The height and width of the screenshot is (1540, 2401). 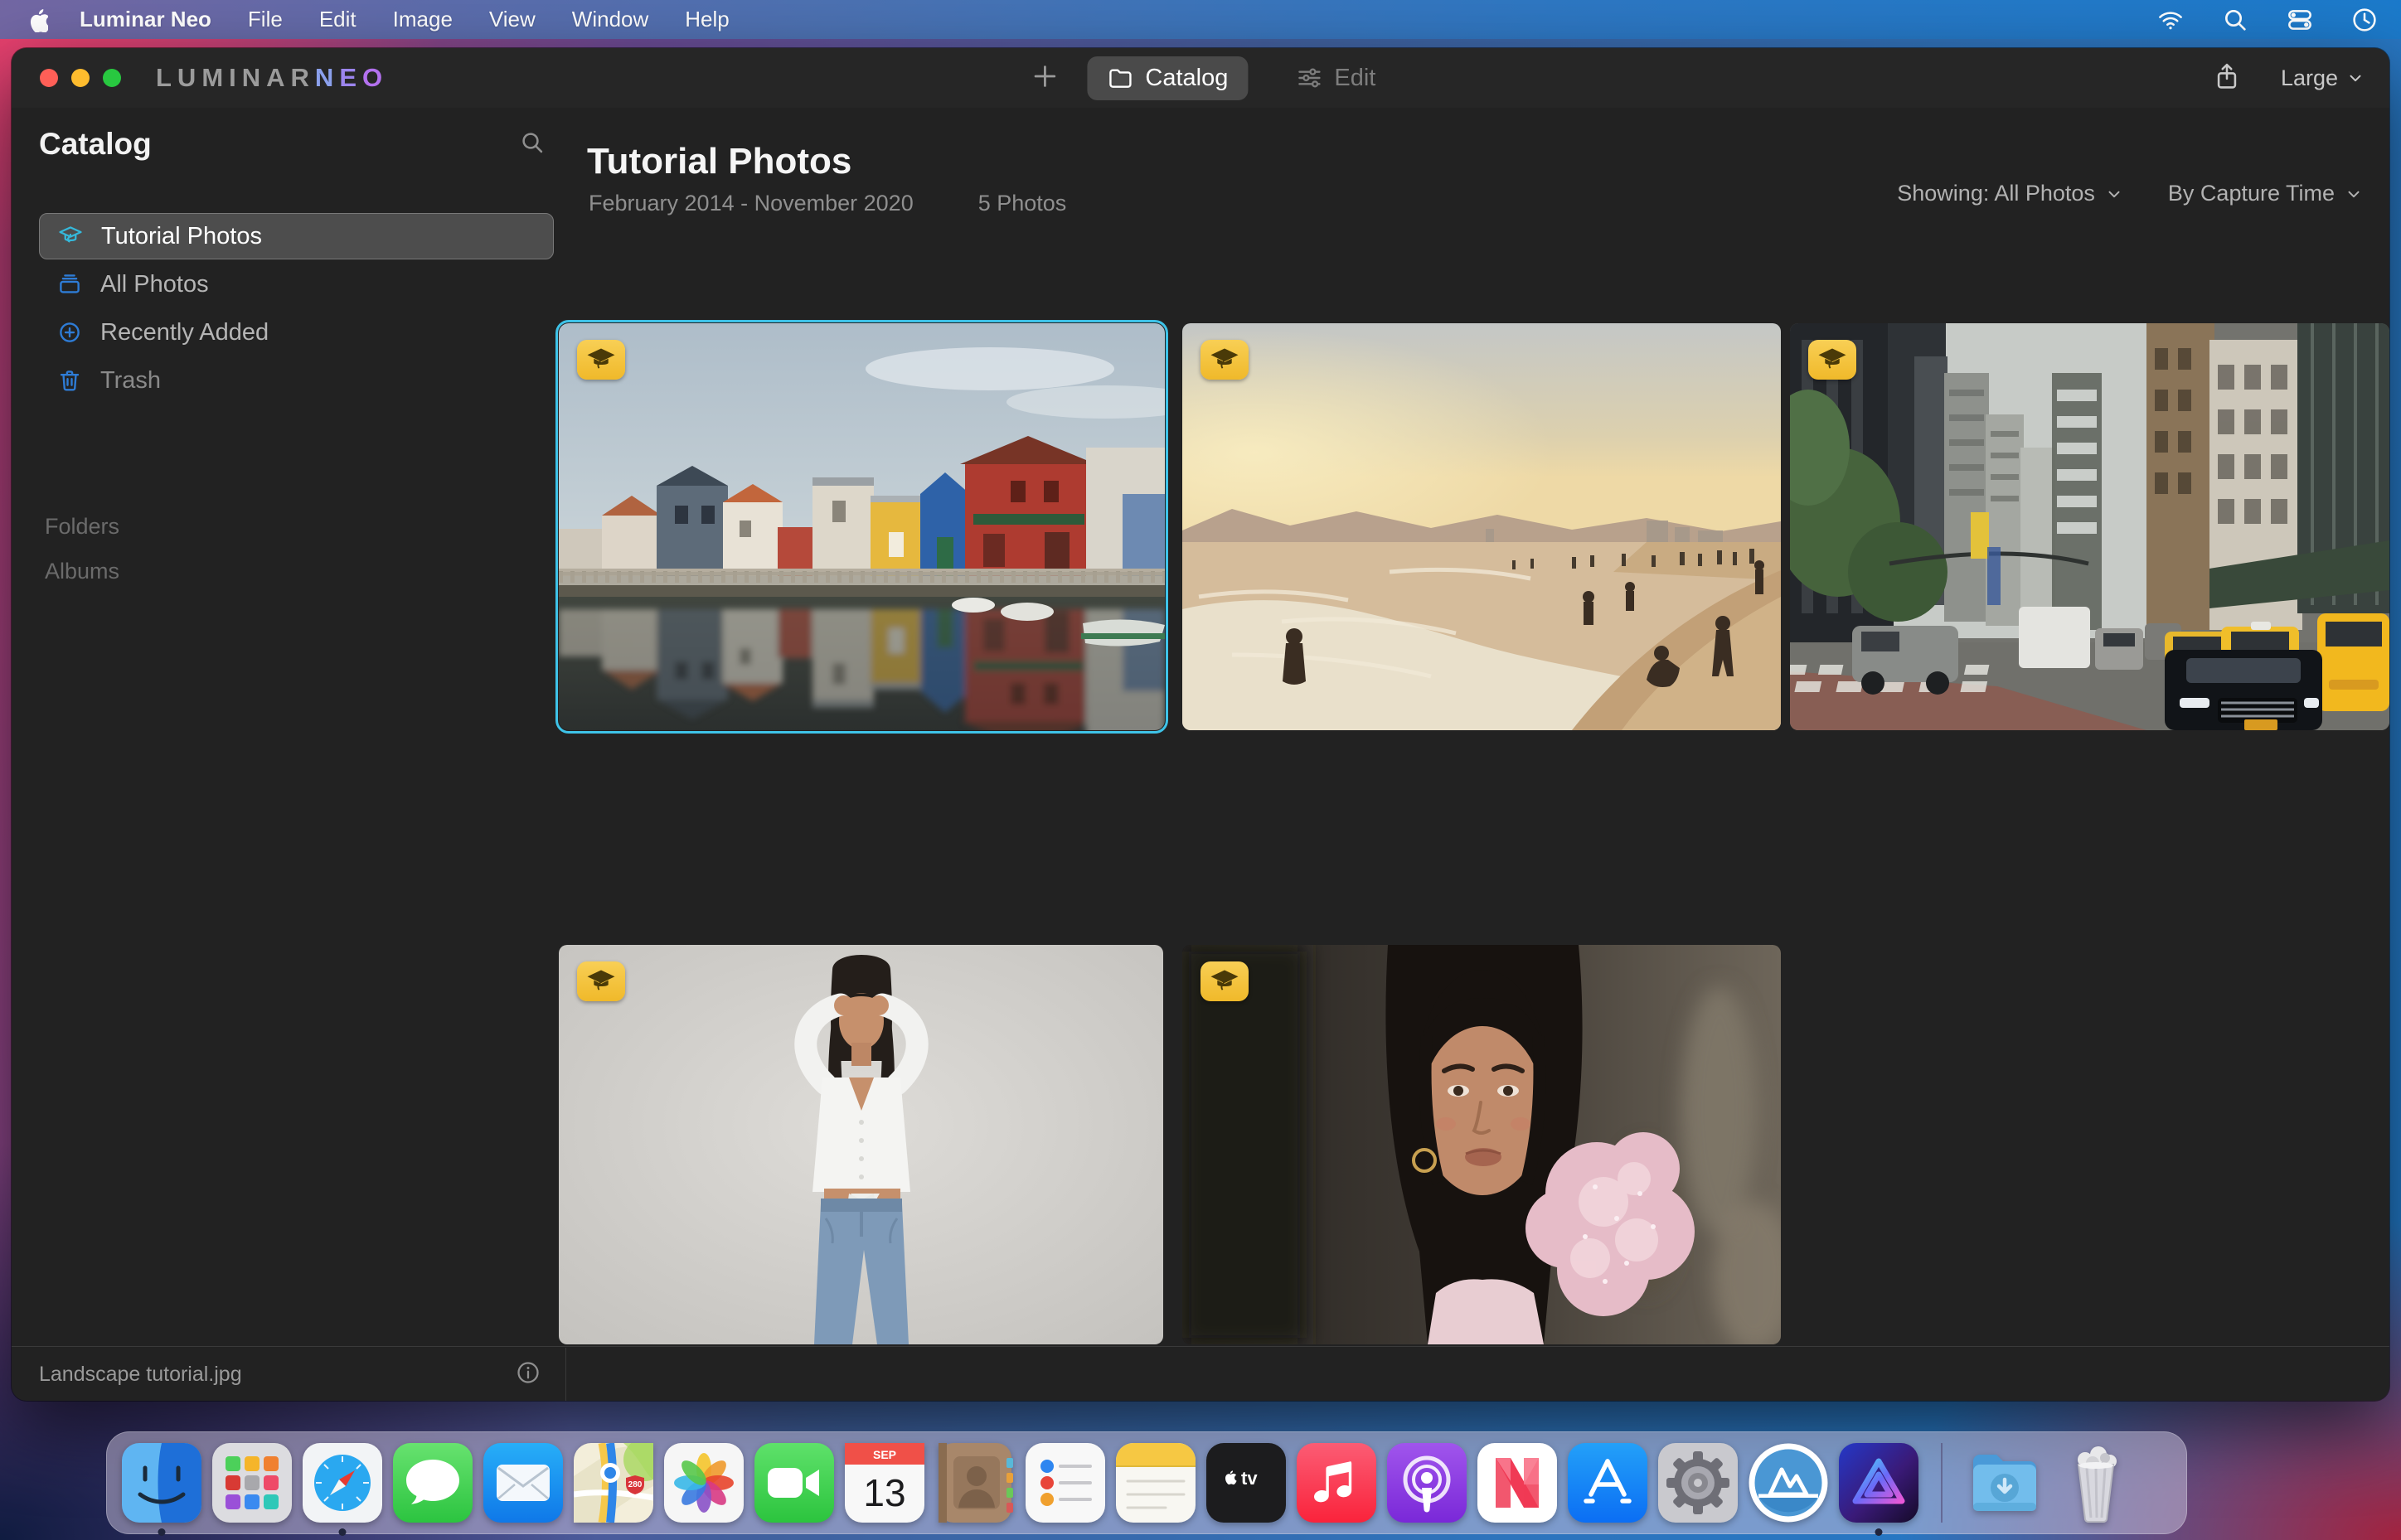 I want to click on skylum-luminar-icon, so click(x=1788, y=1483).